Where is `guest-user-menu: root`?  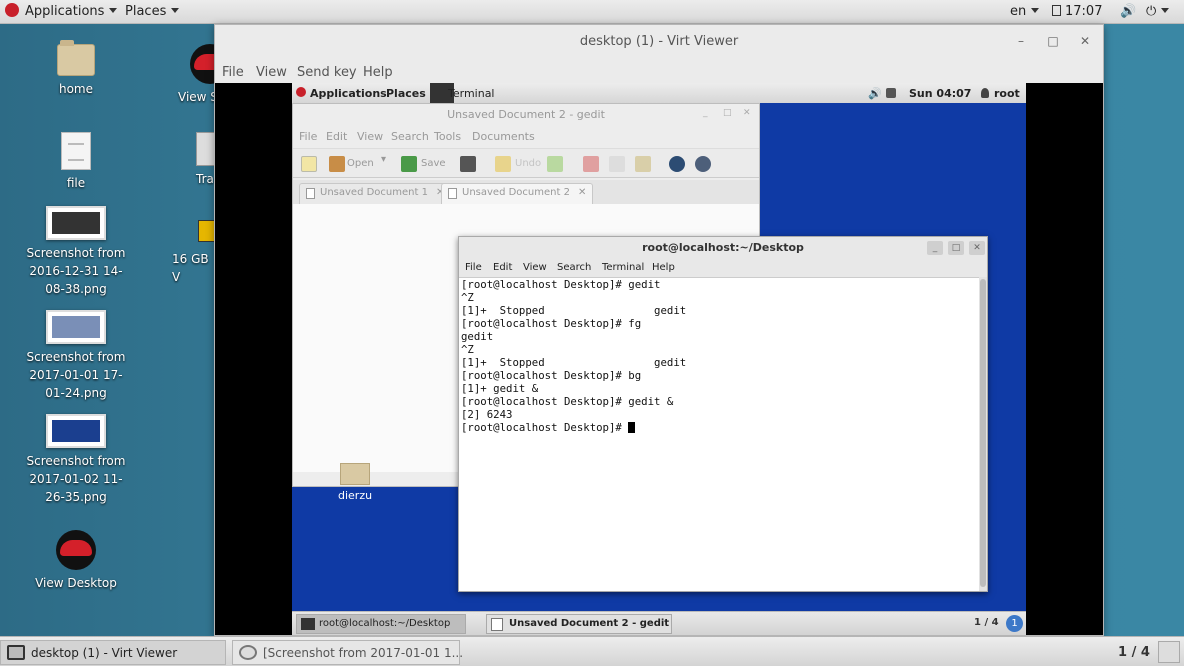
guest-user-menu: root is located at coordinates (1007, 93).